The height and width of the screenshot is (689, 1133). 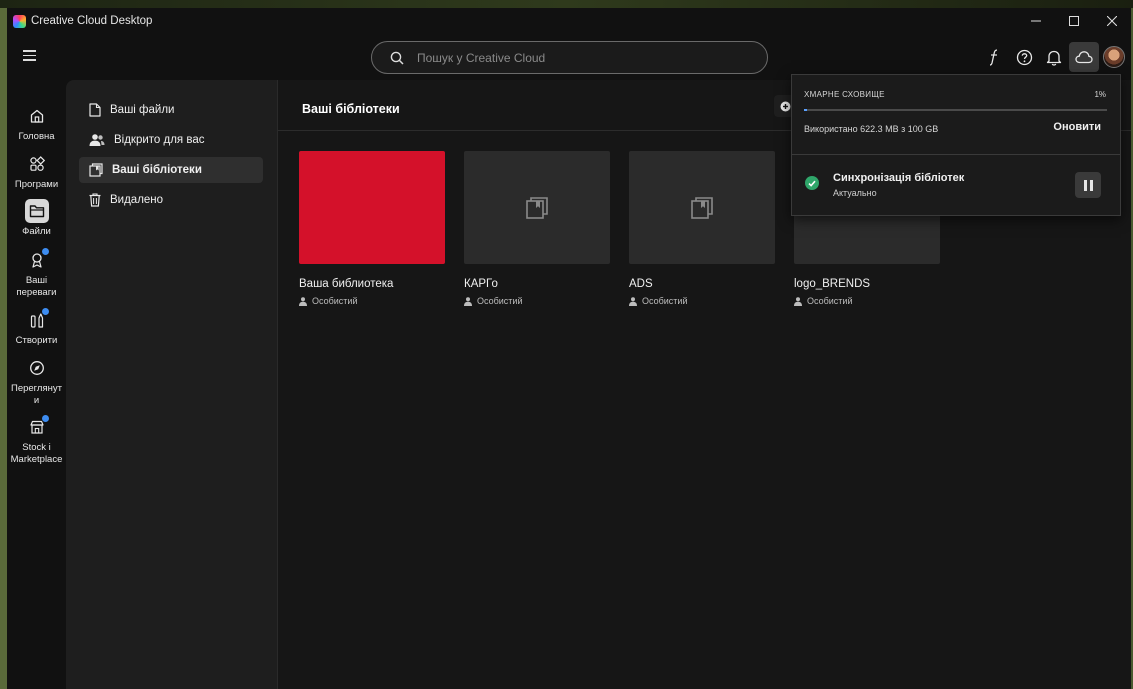 I want to click on library-card: ADS Особистий, so click(x=702, y=228).